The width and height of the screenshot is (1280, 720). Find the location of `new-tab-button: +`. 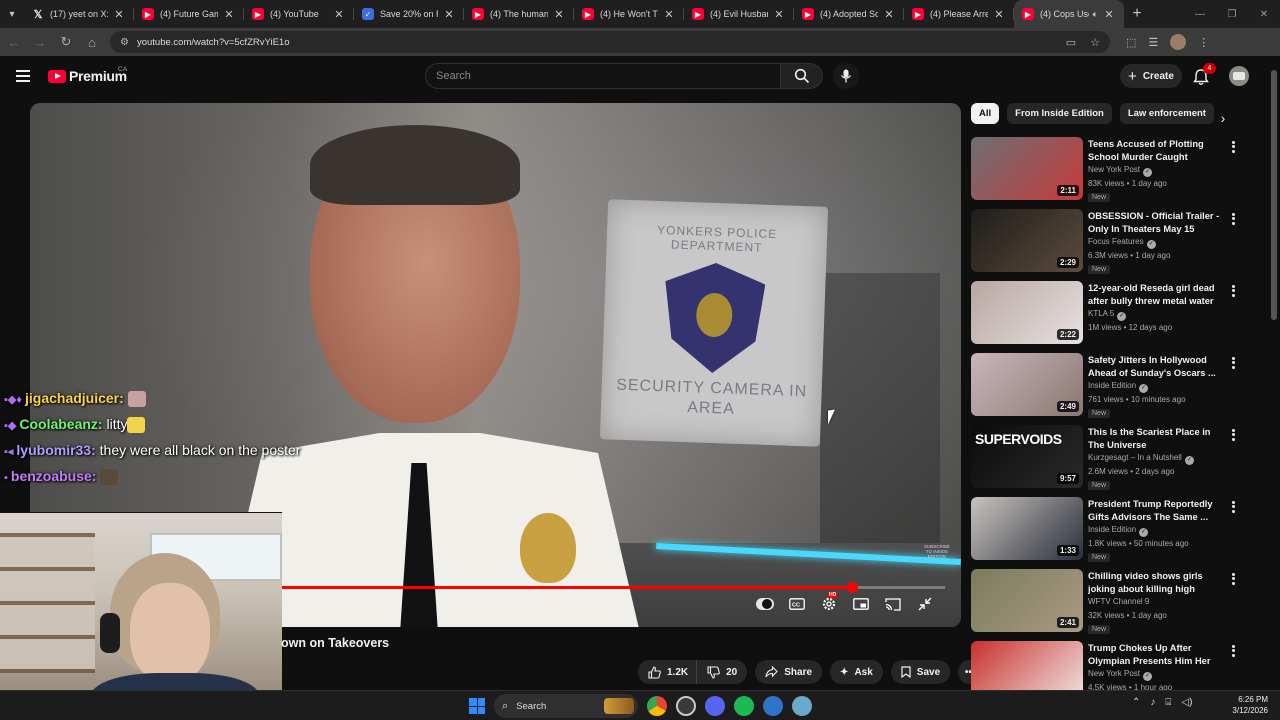

new-tab-button: + is located at coordinates (1137, 14).